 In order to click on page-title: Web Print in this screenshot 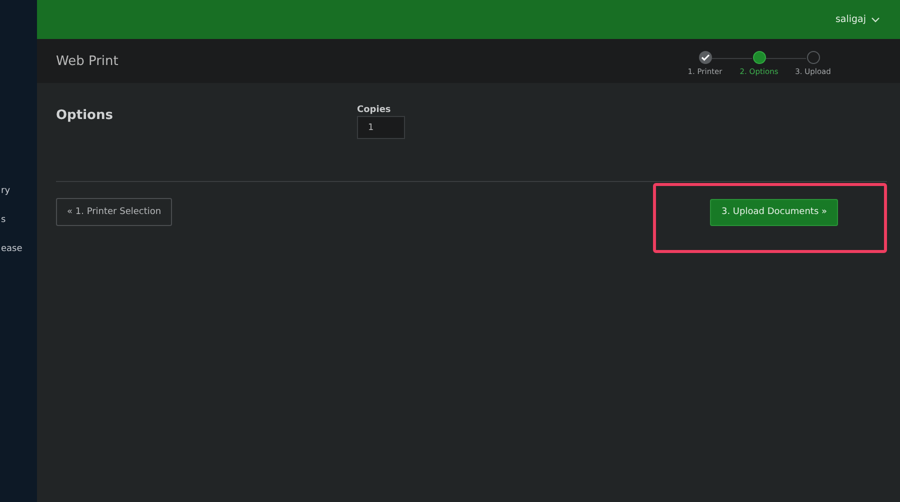, I will do `click(87, 61)`.